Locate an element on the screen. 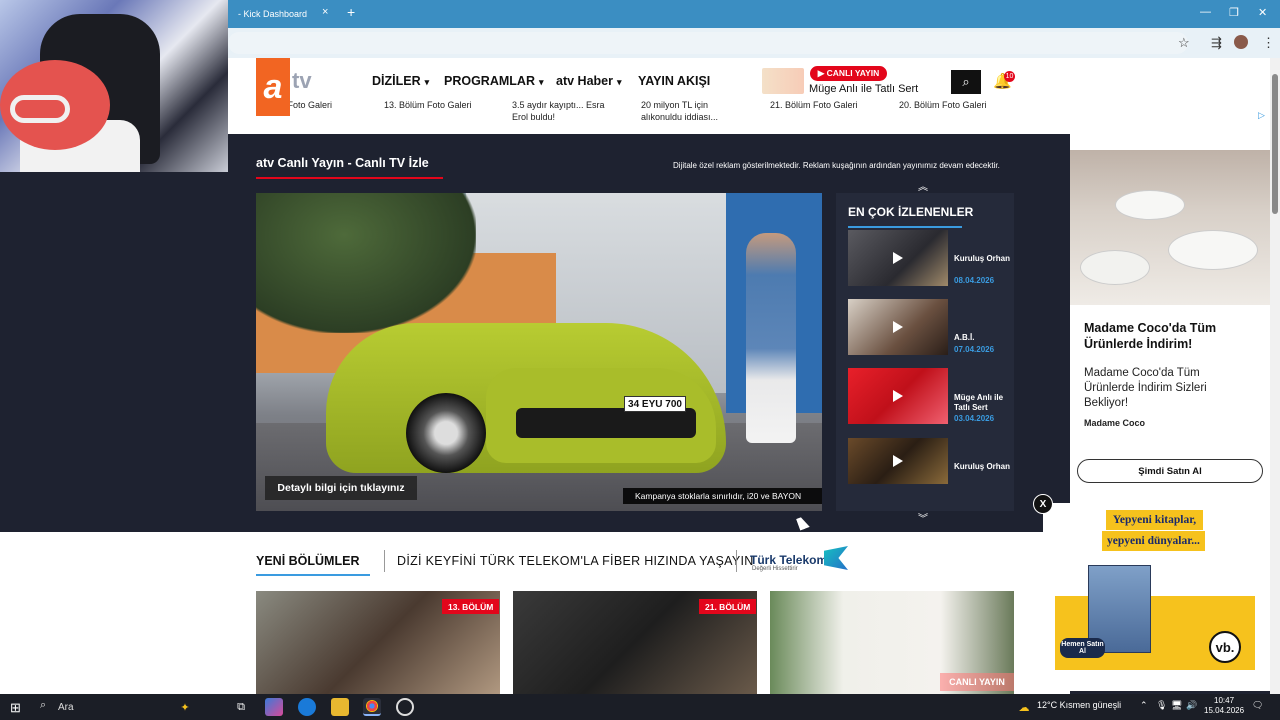  address-bar is located at coordinates (754, 43).